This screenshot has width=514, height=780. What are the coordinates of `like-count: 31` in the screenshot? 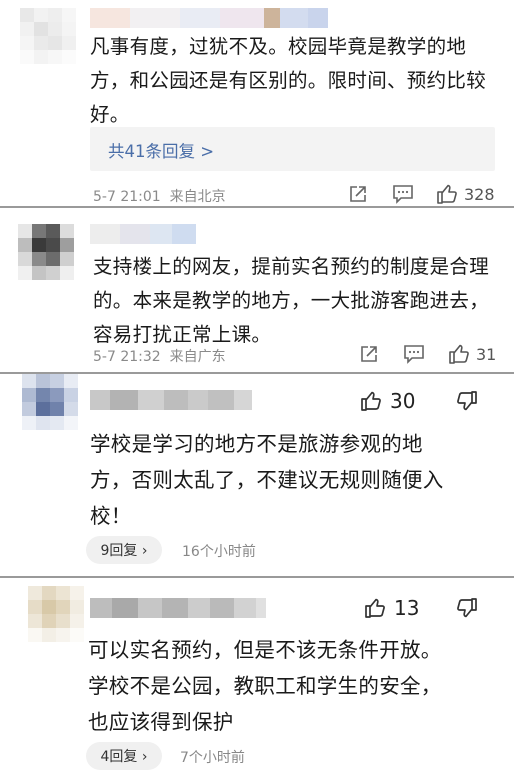 It's located at (486, 354).